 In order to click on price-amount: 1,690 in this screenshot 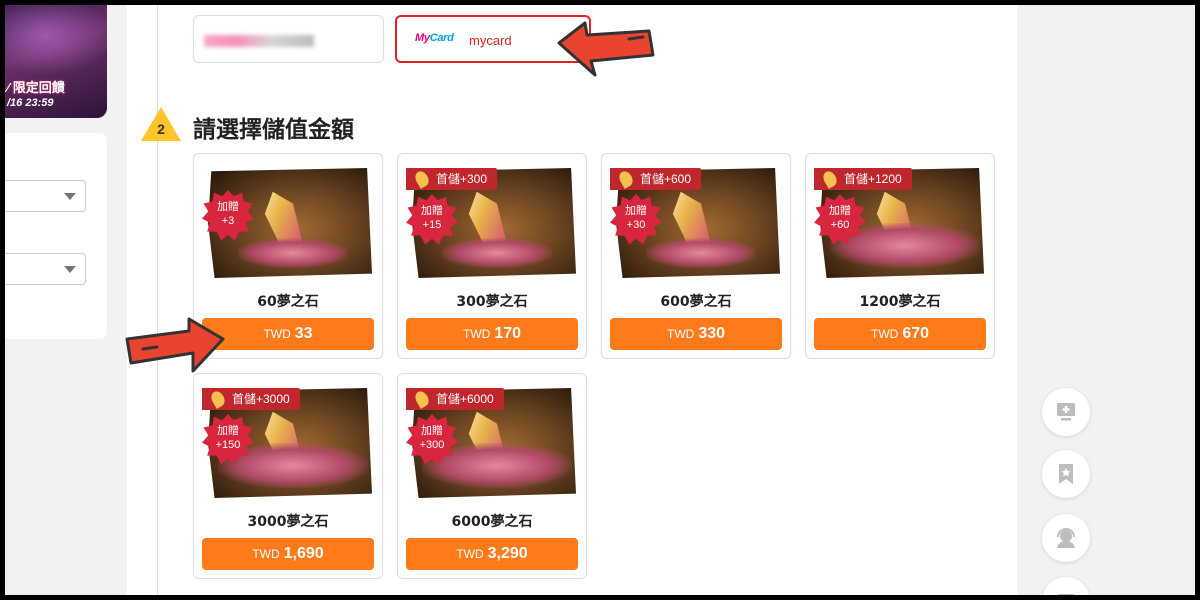, I will do `click(303, 553)`.